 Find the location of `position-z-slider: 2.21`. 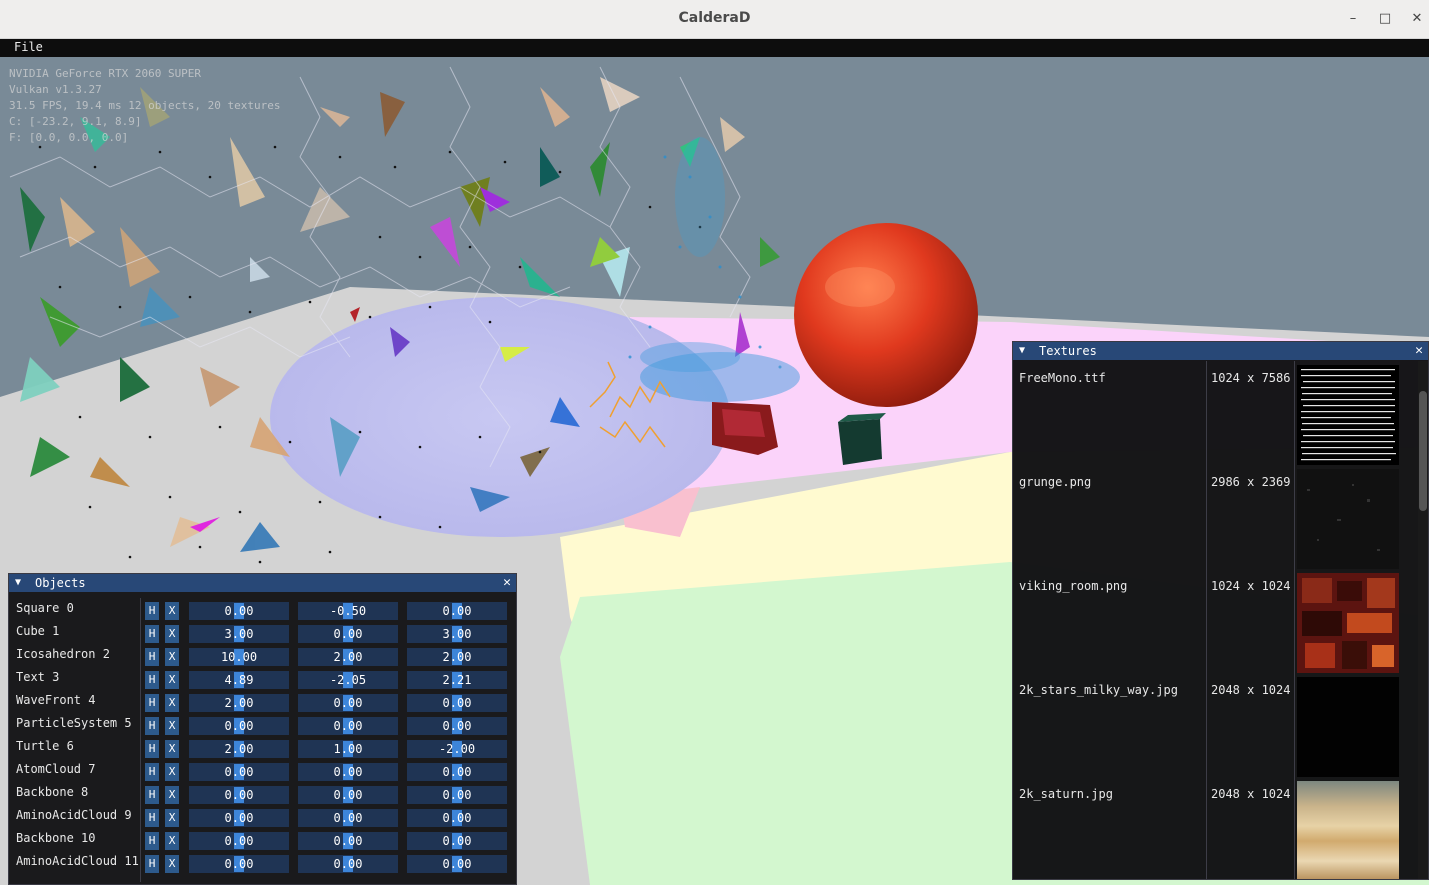

position-z-slider: 2.21 is located at coordinates (457, 680).